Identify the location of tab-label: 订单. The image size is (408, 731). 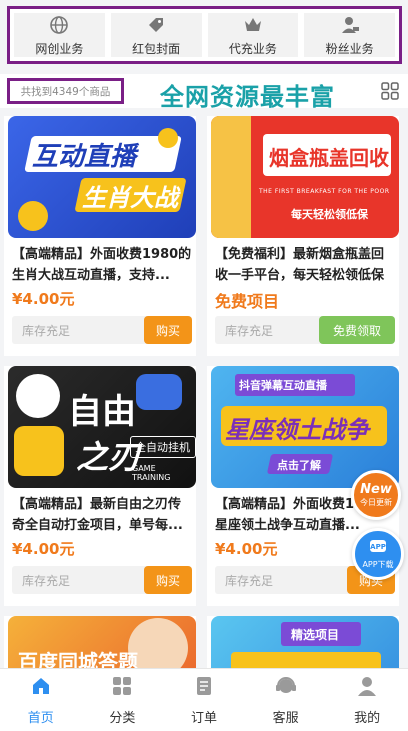
(203, 718).